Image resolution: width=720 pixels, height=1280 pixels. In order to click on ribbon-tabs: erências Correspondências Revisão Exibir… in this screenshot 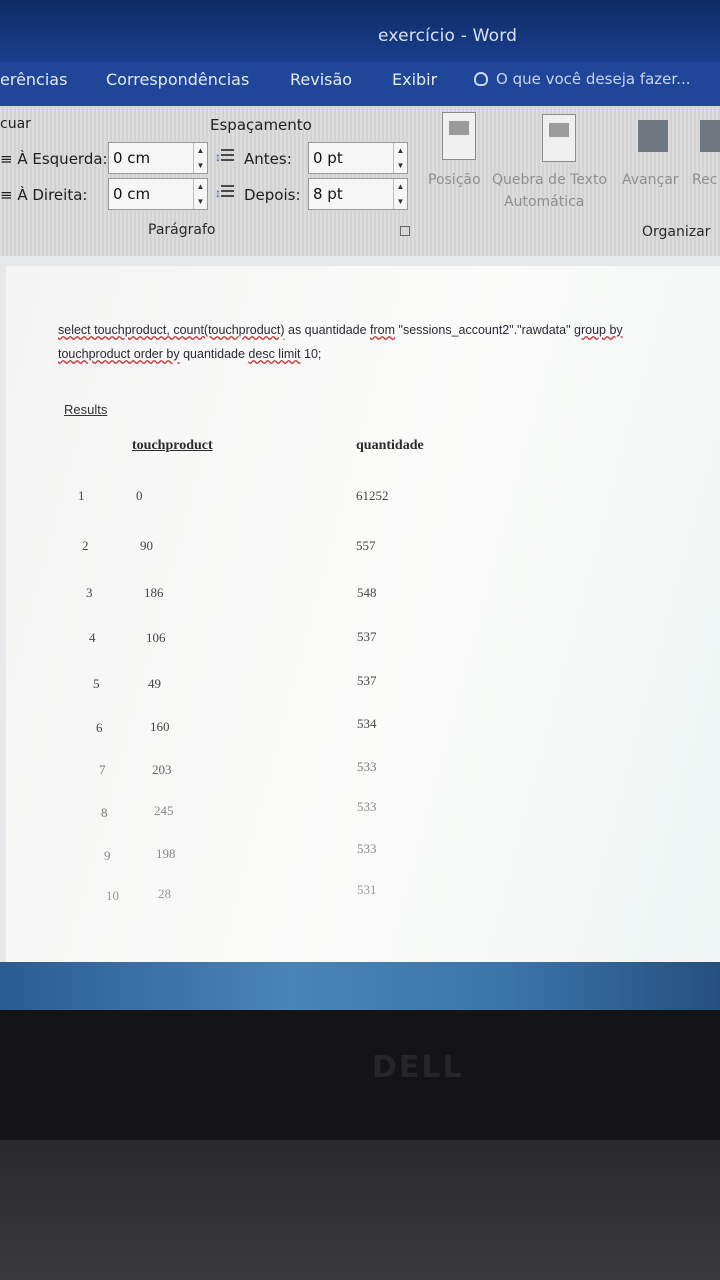, I will do `click(360, 84)`.